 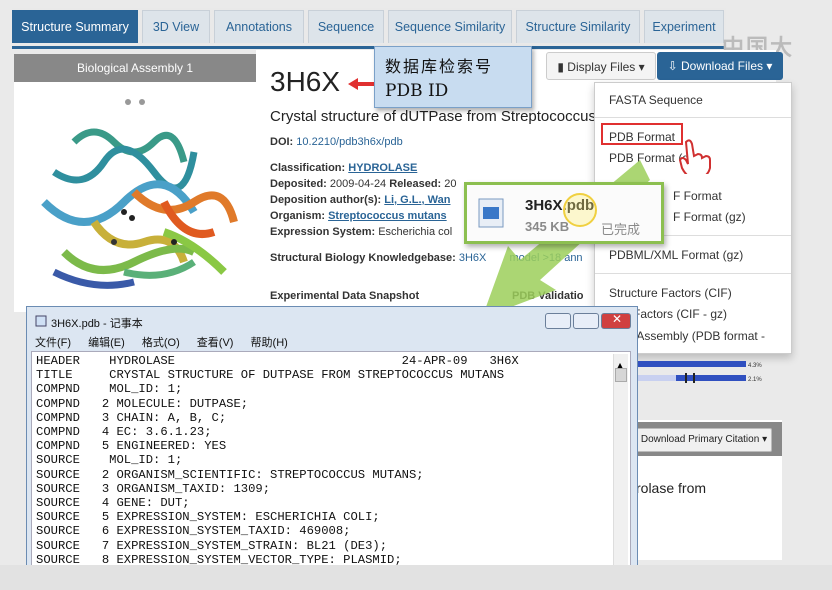 What do you see at coordinates (308, 168) in the screenshot?
I see `classification-label: Classification:` at bounding box center [308, 168].